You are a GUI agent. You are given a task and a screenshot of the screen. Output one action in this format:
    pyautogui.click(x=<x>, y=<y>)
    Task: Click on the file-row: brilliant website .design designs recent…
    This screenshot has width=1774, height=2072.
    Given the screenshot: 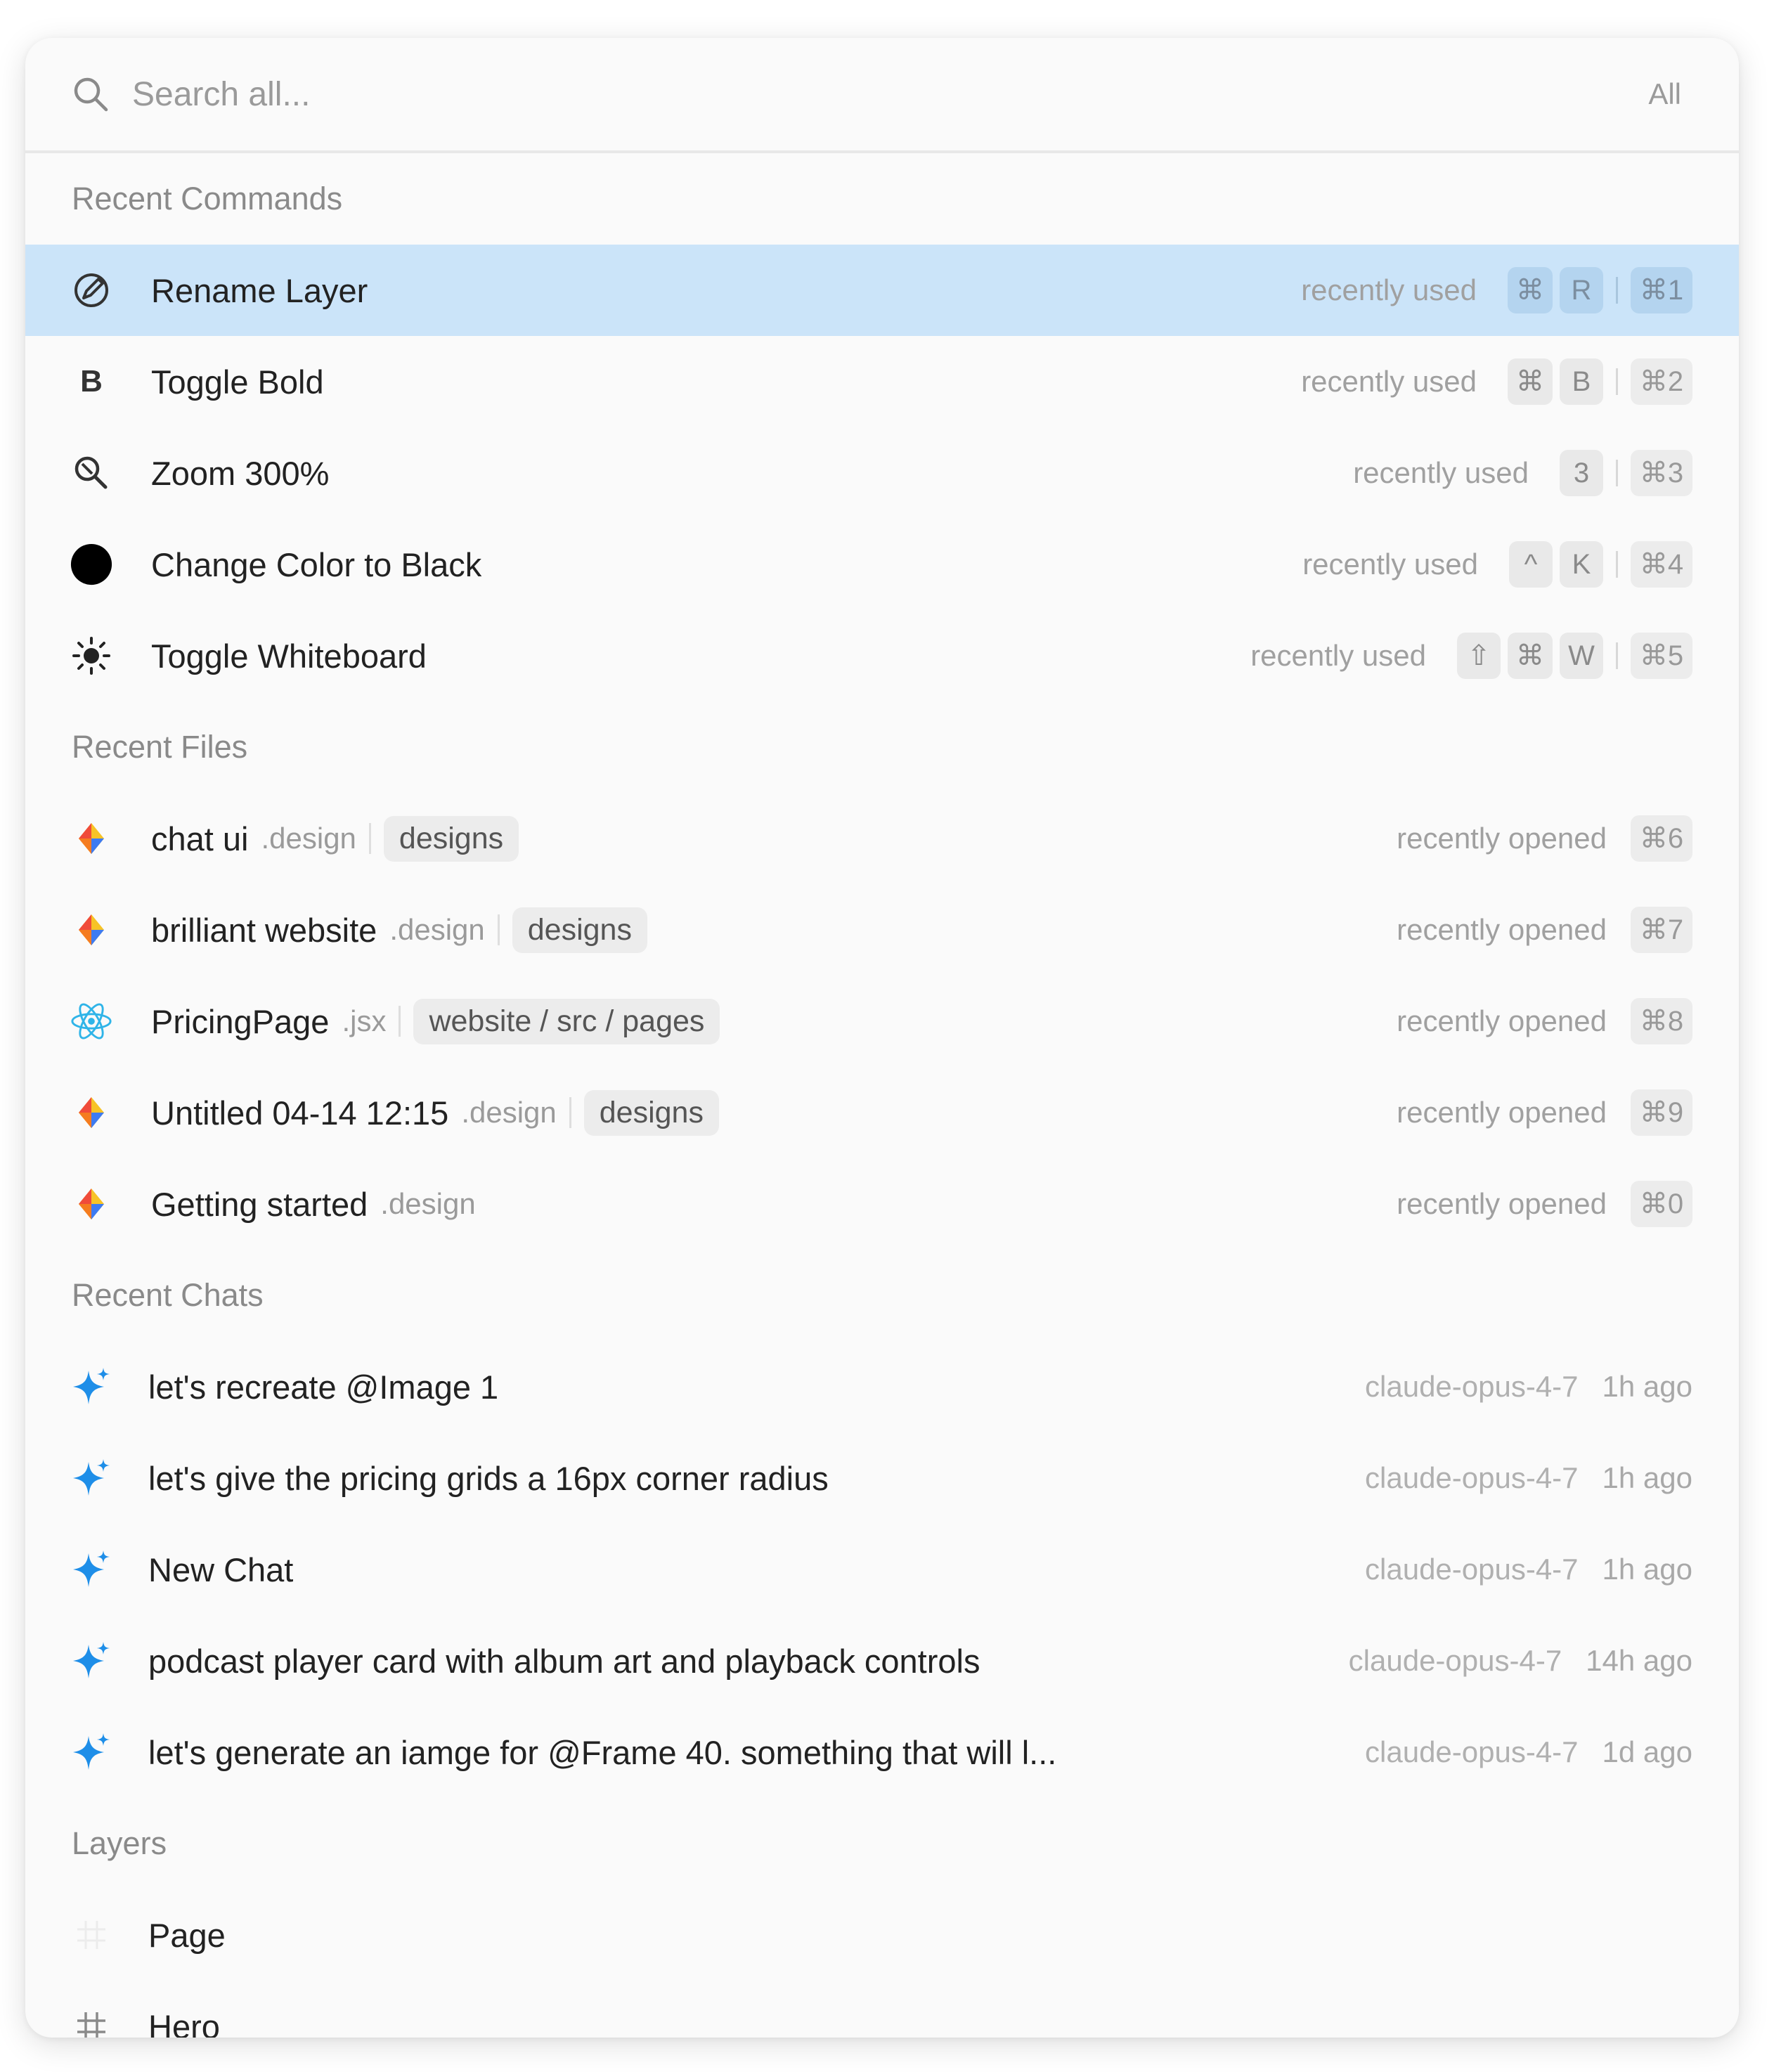 What is the action you would take?
    pyautogui.click(x=882, y=930)
    